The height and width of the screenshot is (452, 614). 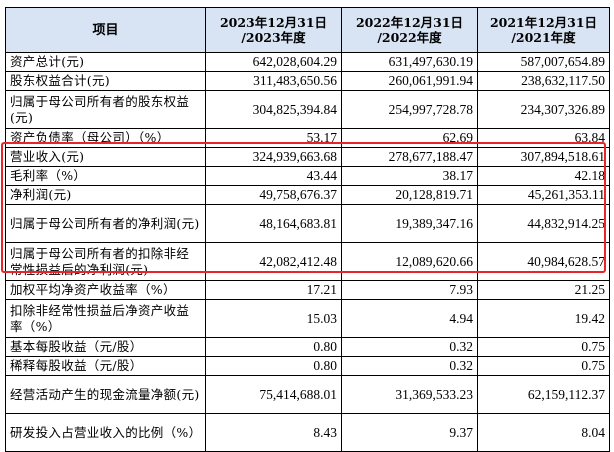 I want to click on cell-2022: 260,061,991.94, so click(x=409, y=81).